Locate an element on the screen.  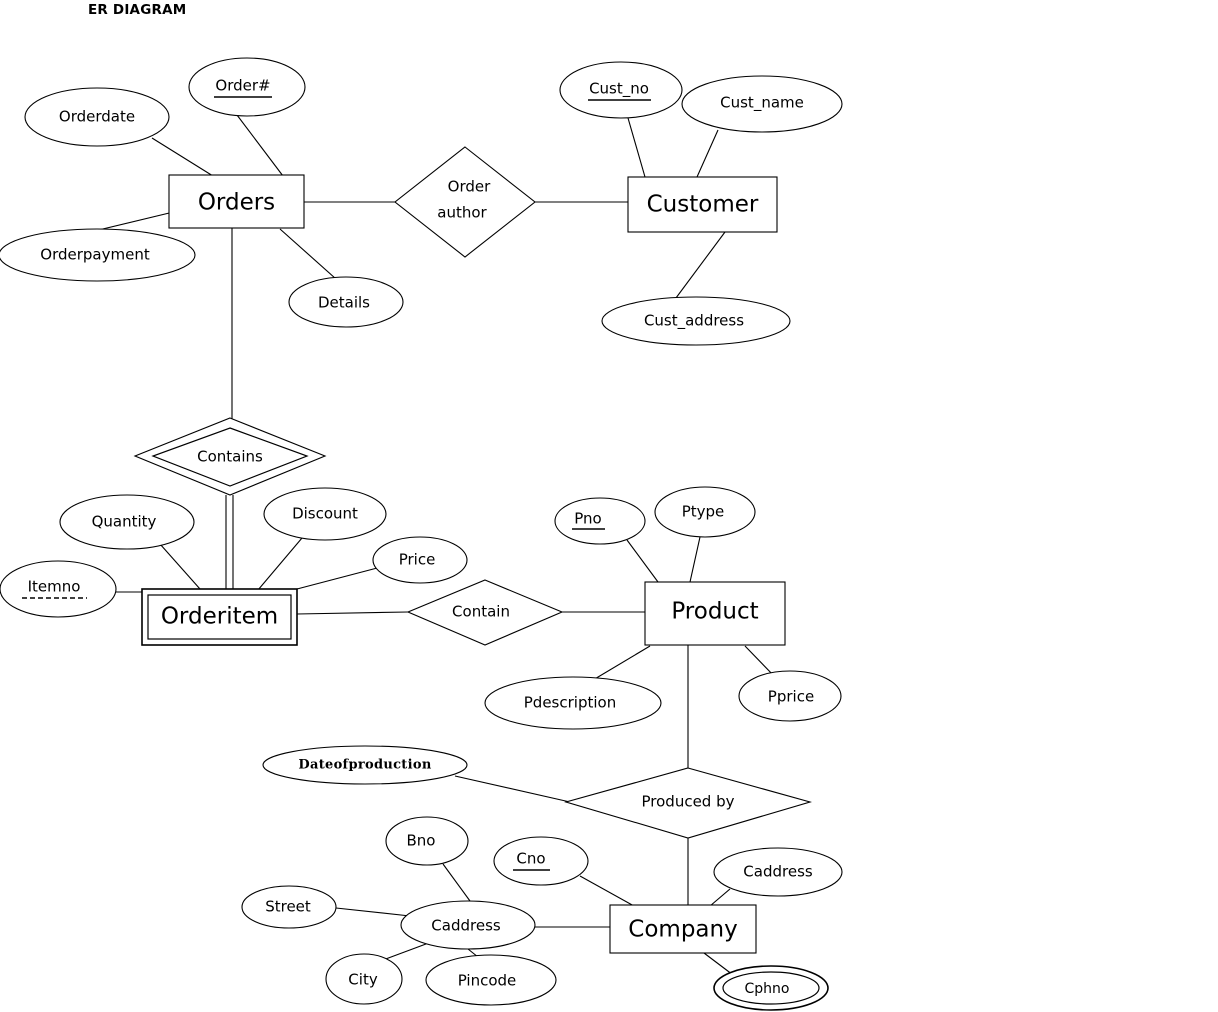
attribute-caddress-composite-label: Caddress is located at coordinates (466, 926).